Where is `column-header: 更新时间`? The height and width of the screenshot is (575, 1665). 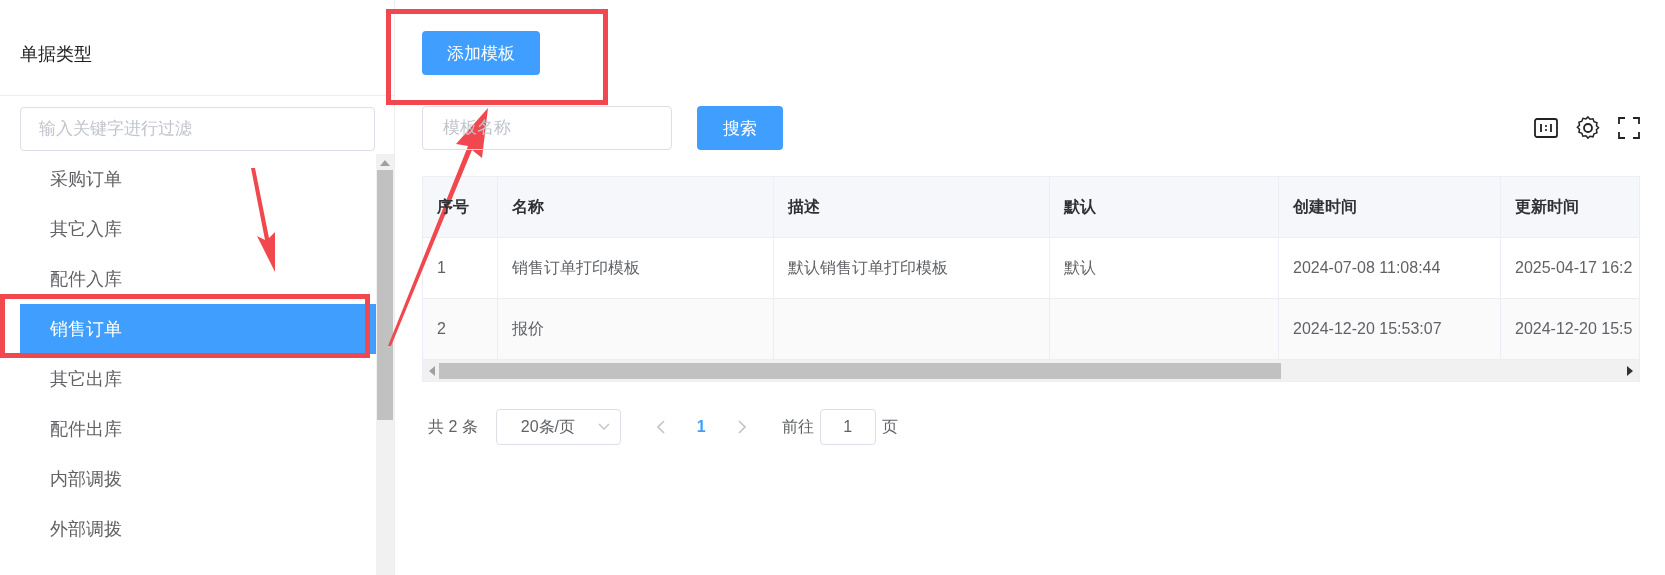 column-header: 更新时间 is located at coordinates (1547, 206).